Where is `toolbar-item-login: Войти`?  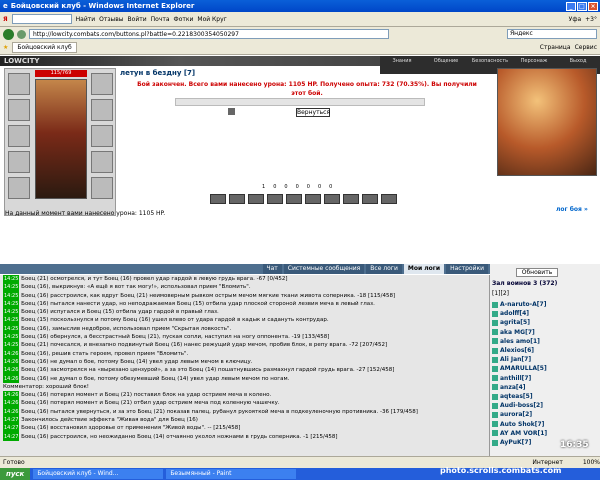 toolbar-item-login: Войти is located at coordinates (137, 19).